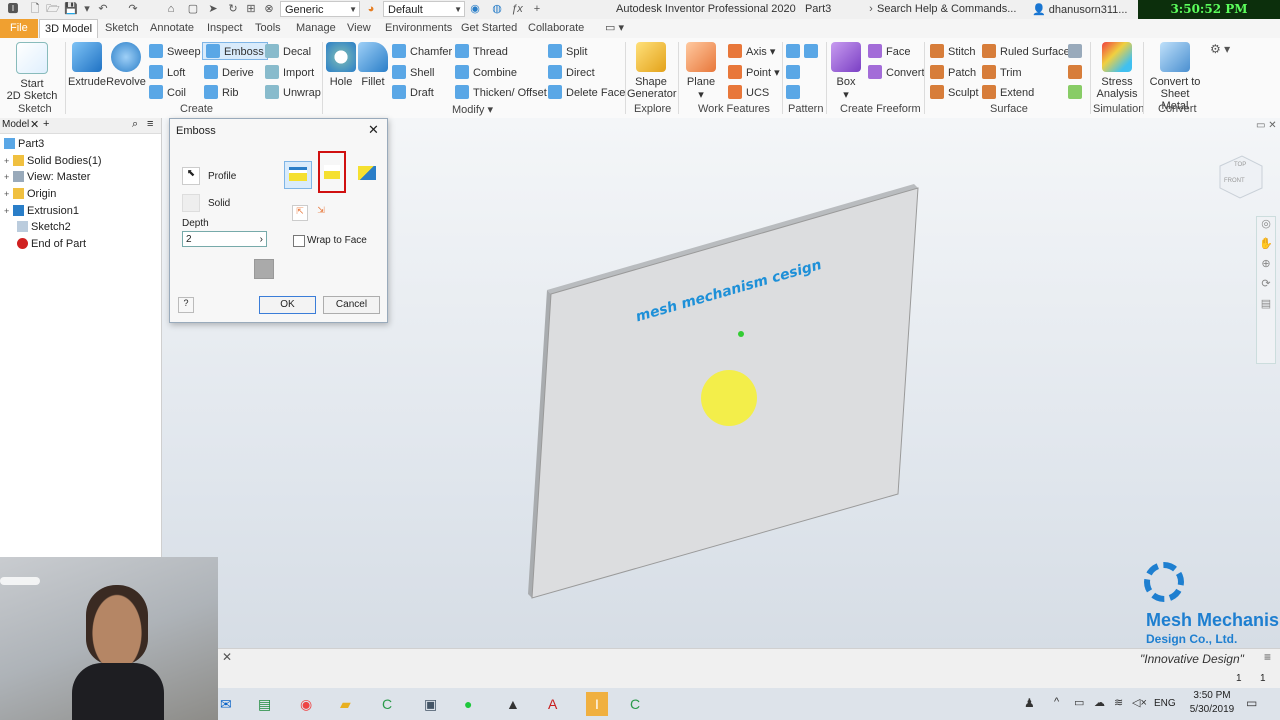 Image resolution: width=1280 pixels, height=720 pixels. What do you see at coordinates (418, 28) in the screenshot?
I see `tab-environments: Environments` at bounding box center [418, 28].